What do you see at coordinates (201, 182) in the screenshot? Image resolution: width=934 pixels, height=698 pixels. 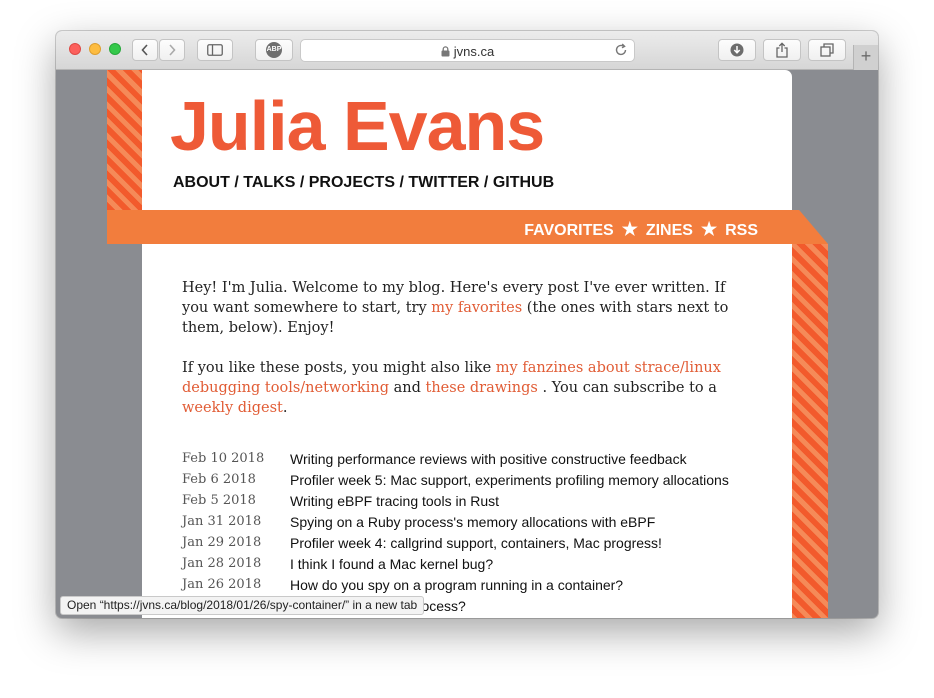 I see `nav-about: ABOUT` at bounding box center [201, 182].